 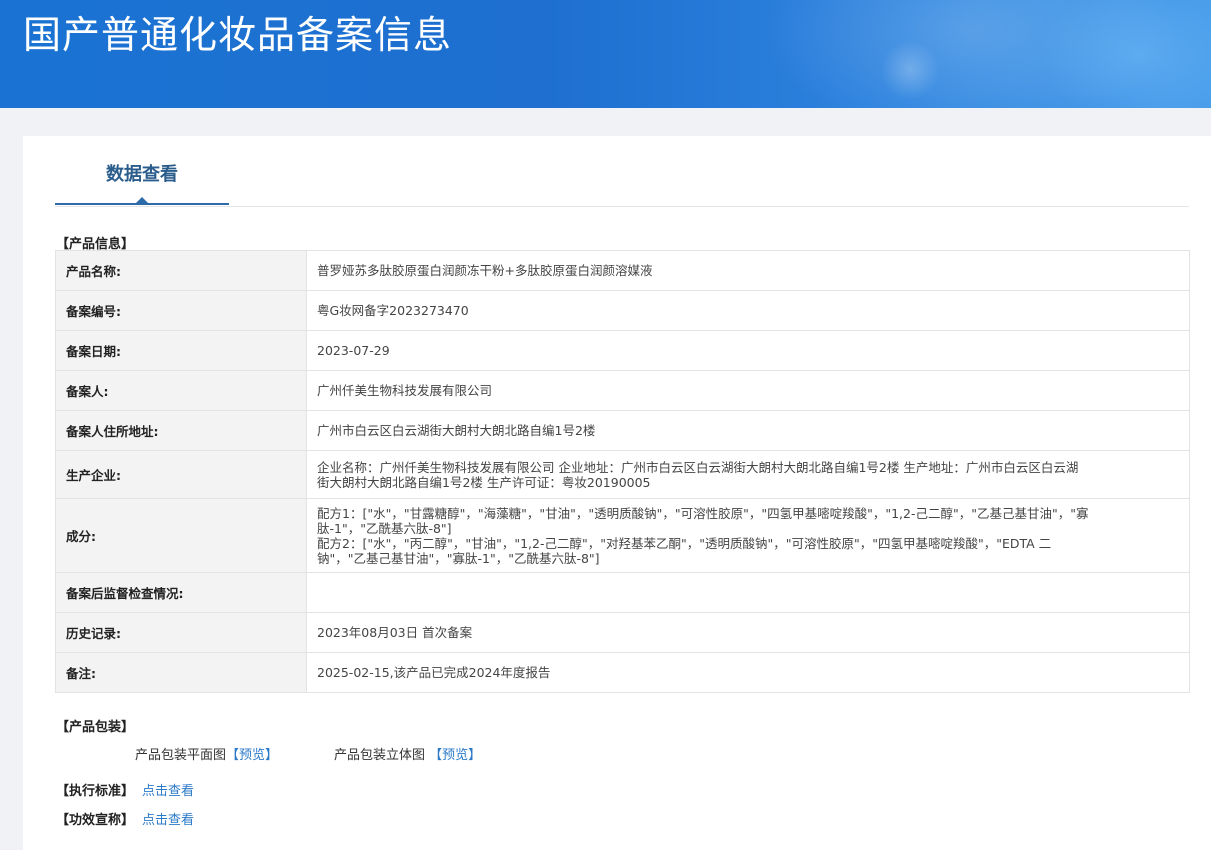 What do you see at coordinates (95, 727) in the screenshot?
I see `packaging-heading: 【产品包装】` at bounding box center [95, 727].